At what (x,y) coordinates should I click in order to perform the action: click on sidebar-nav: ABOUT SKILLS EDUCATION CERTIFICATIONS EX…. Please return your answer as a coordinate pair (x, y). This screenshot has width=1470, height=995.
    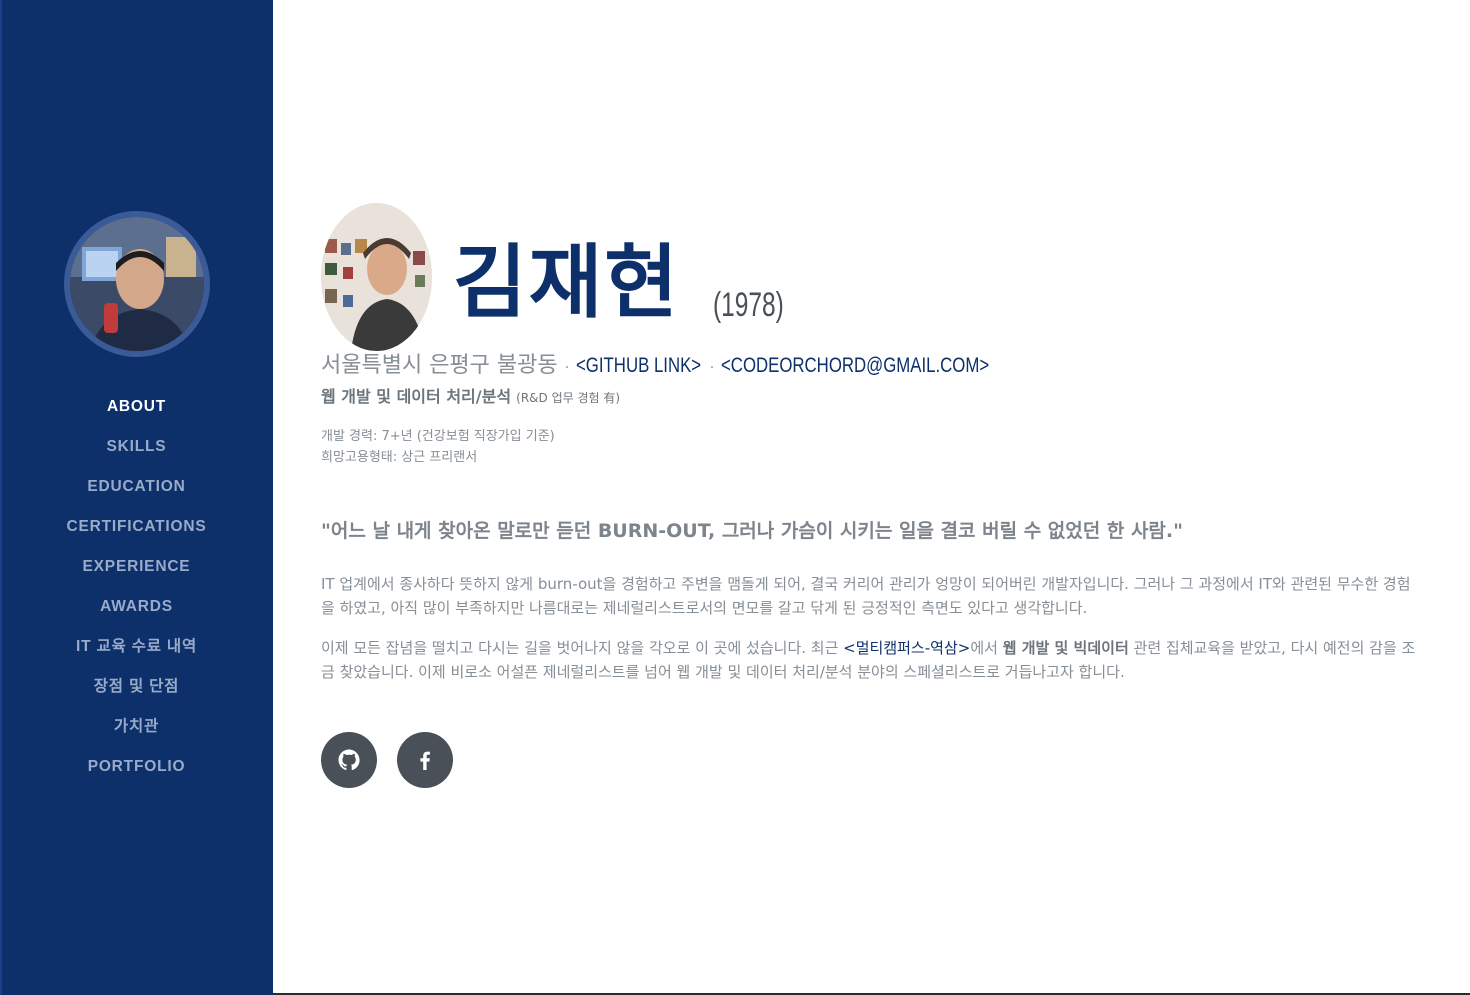
    Looking at the image, I should click on (136, 587).